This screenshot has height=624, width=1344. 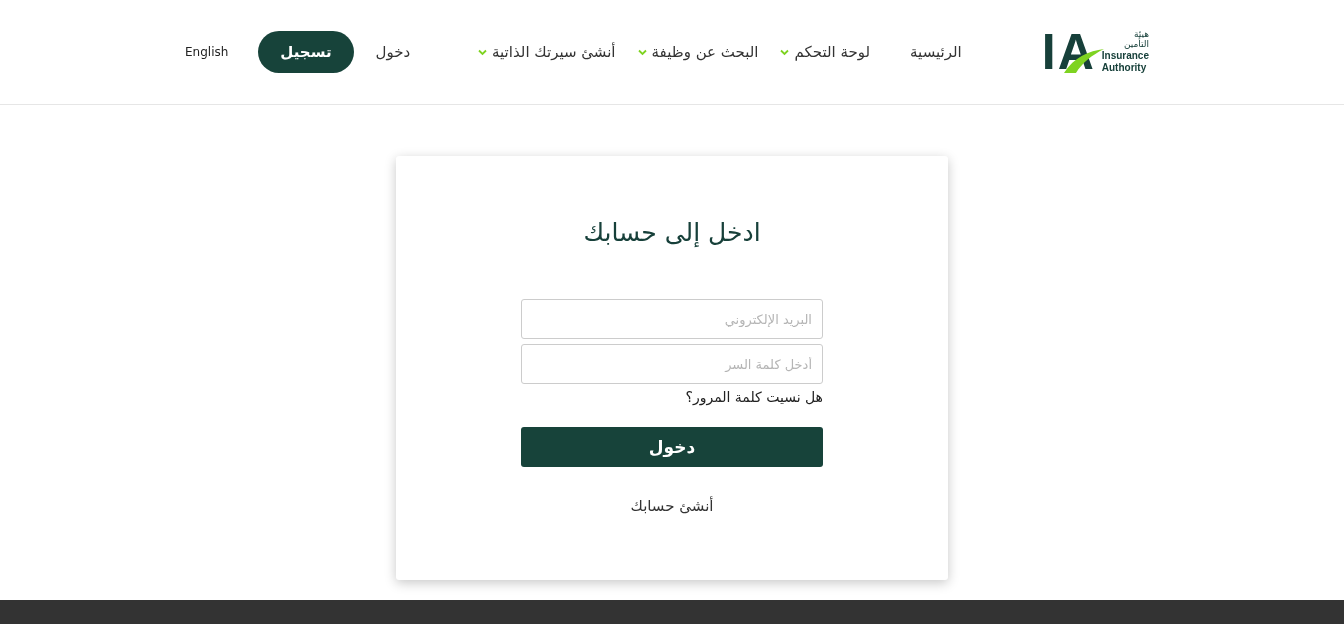 I want to click on card-title: ادخل إلى حسابك, so click(x=672, y=232).